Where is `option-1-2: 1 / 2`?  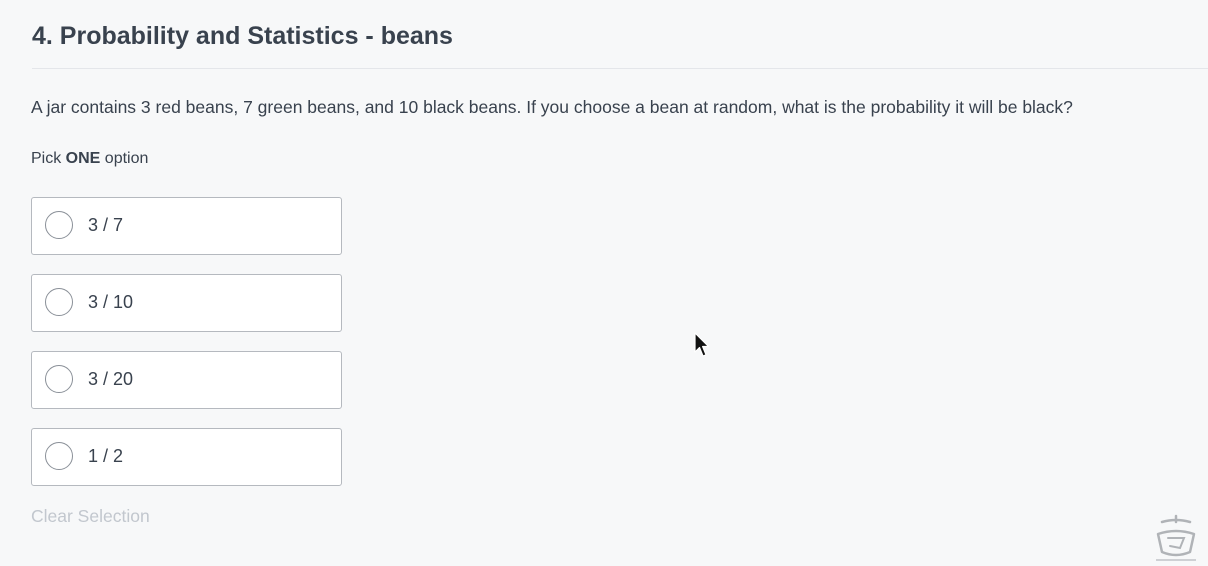
option-1-2: 1 / 2 is located at coordinates (186, 457).